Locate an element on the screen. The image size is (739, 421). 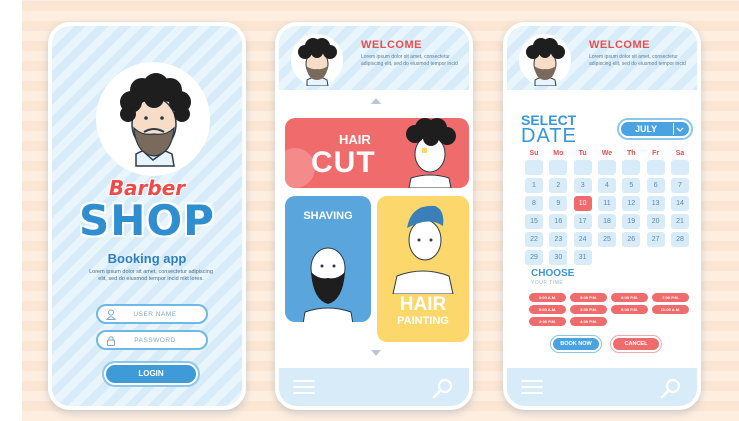
weekday-label: Fr is located at coordinates (656, 153).